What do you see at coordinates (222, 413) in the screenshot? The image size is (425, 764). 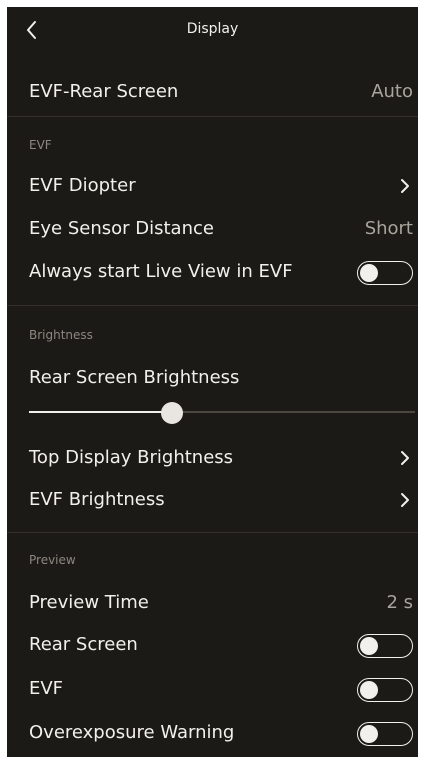 I see `rear-screen-brightness-slider` at bounding box center [222, 413].